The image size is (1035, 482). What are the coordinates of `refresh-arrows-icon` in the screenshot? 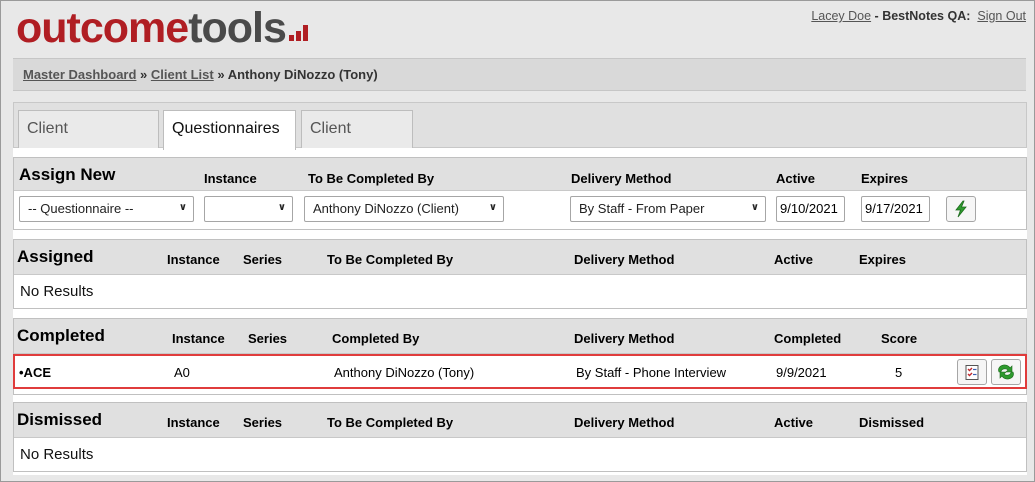 It's located at (1006, 372).